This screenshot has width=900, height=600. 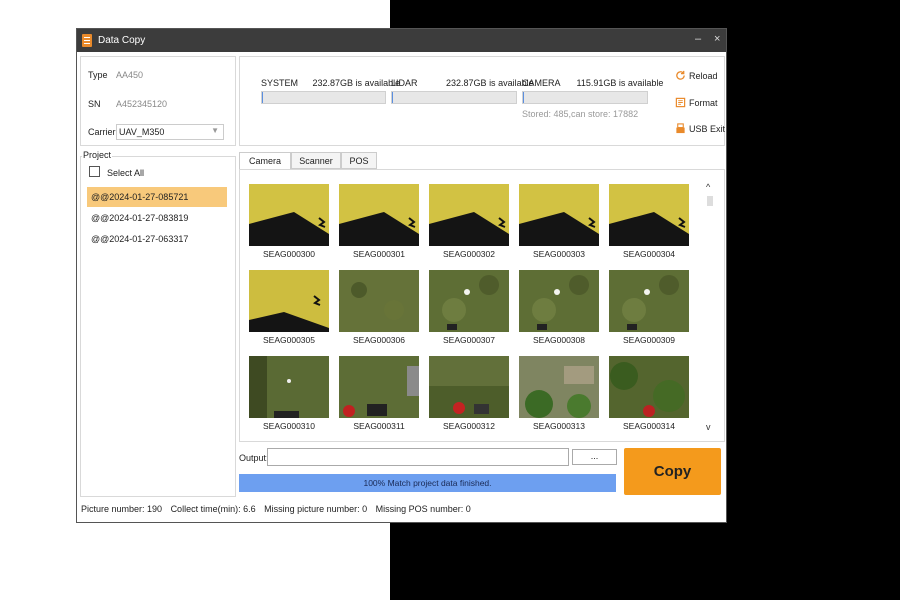 I want to click on storage-system: SYSTEM 232.87GB is available, so click(x=330, y=83).